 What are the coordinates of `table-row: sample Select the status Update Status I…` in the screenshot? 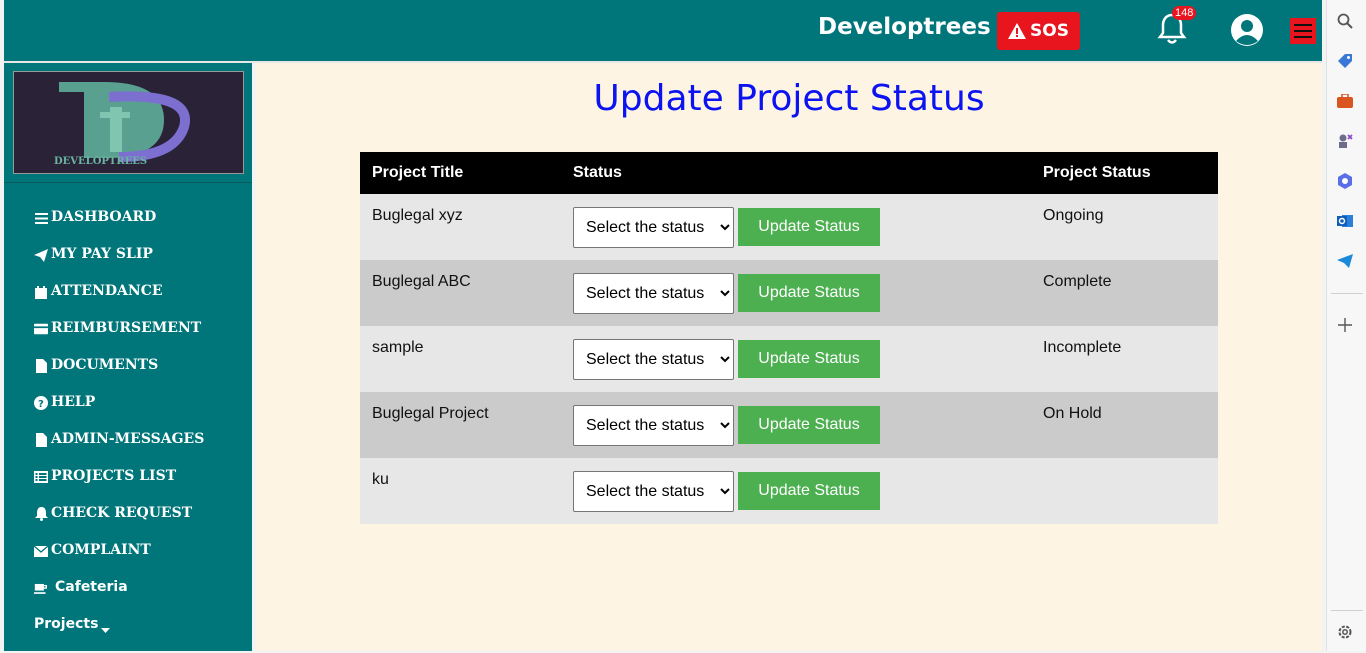 It's located at (789, 359).